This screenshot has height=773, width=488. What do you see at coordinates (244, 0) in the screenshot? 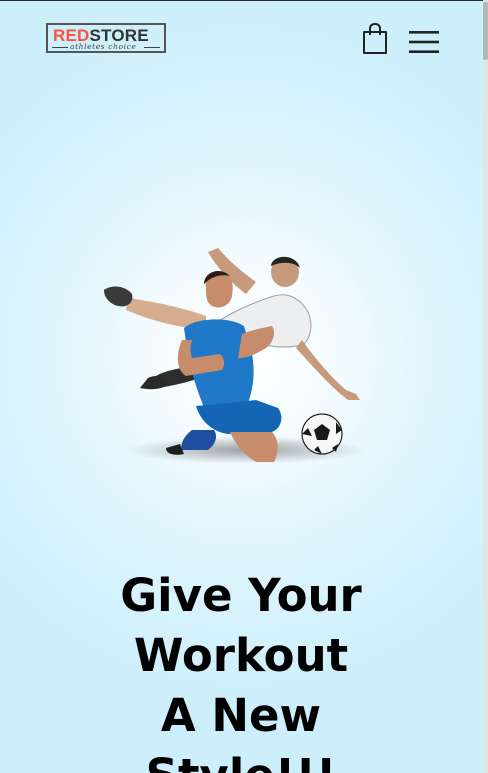
I see `top-border` at bounding box center [244, 0].